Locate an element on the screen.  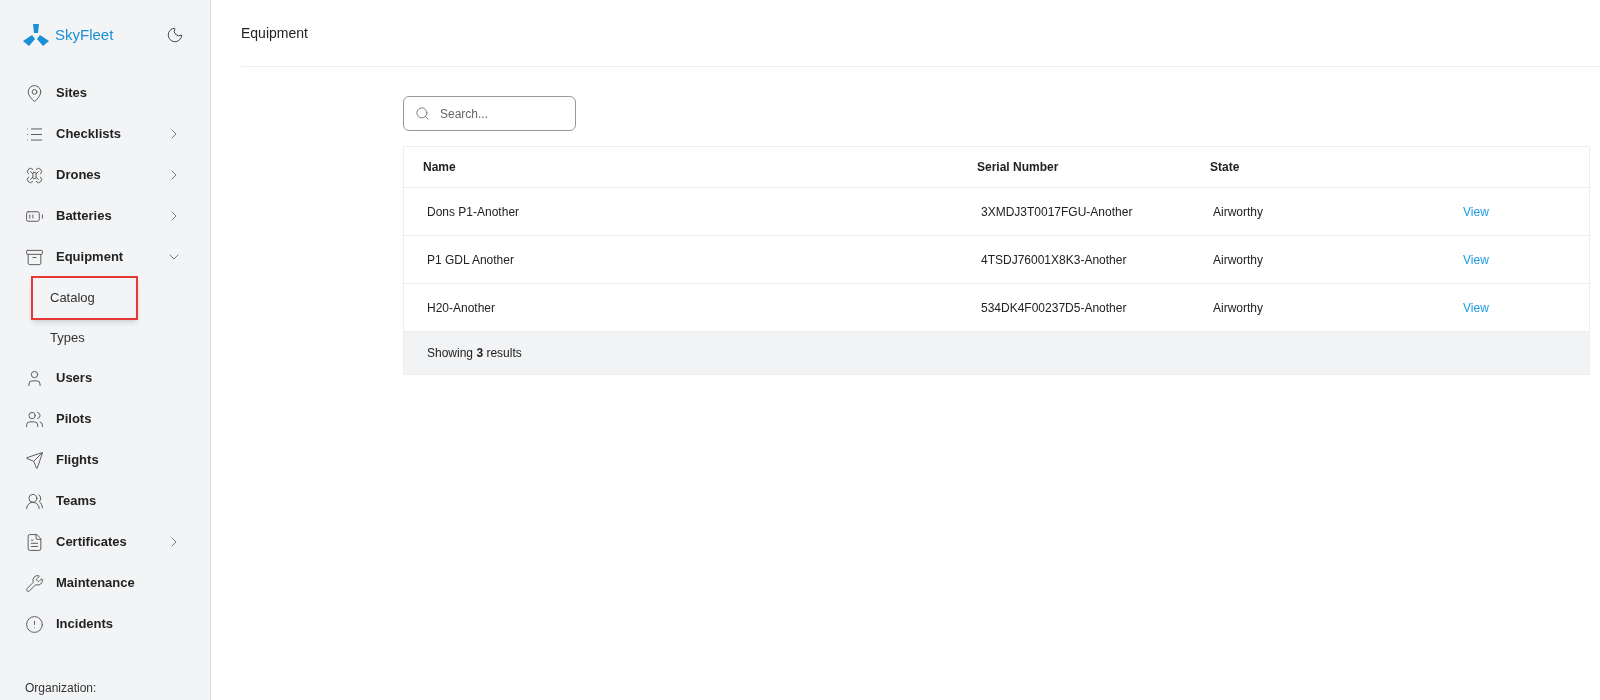
results-count: Showing 3 results is located at coordinates (474, 353).